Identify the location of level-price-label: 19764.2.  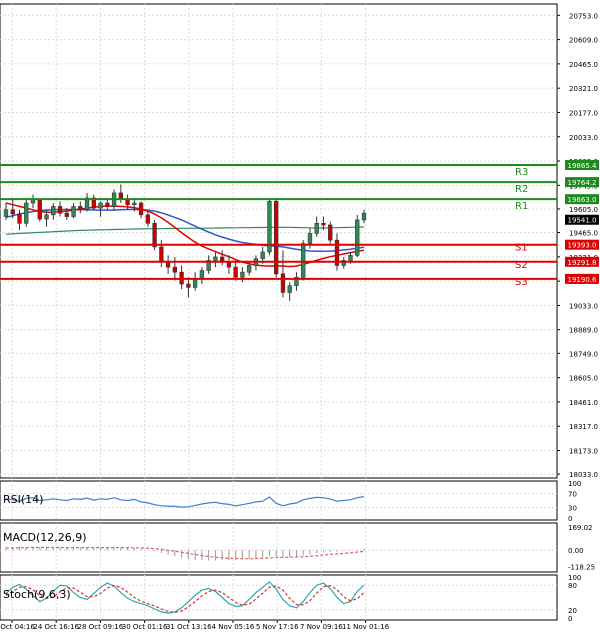
(582, 183).